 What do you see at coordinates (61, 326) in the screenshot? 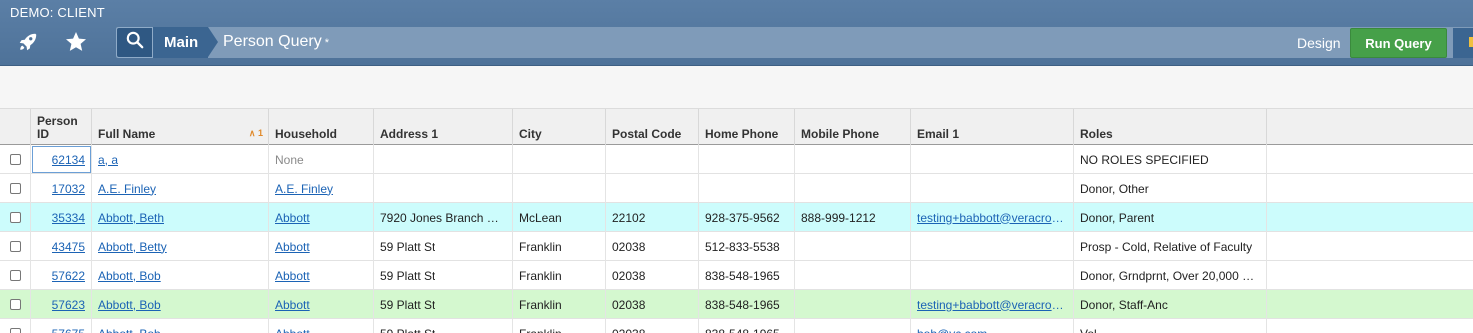
I see `person-id-cell: 57675` at bounding box center [61, 326].